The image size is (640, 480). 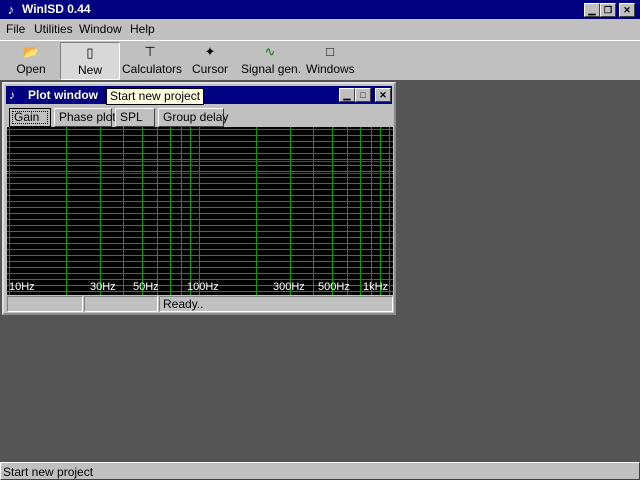 What do you see at coordinates (53, 29) in the screenshot?
I see `menu-utilities: Utilities` at bounding box center [53, 29].